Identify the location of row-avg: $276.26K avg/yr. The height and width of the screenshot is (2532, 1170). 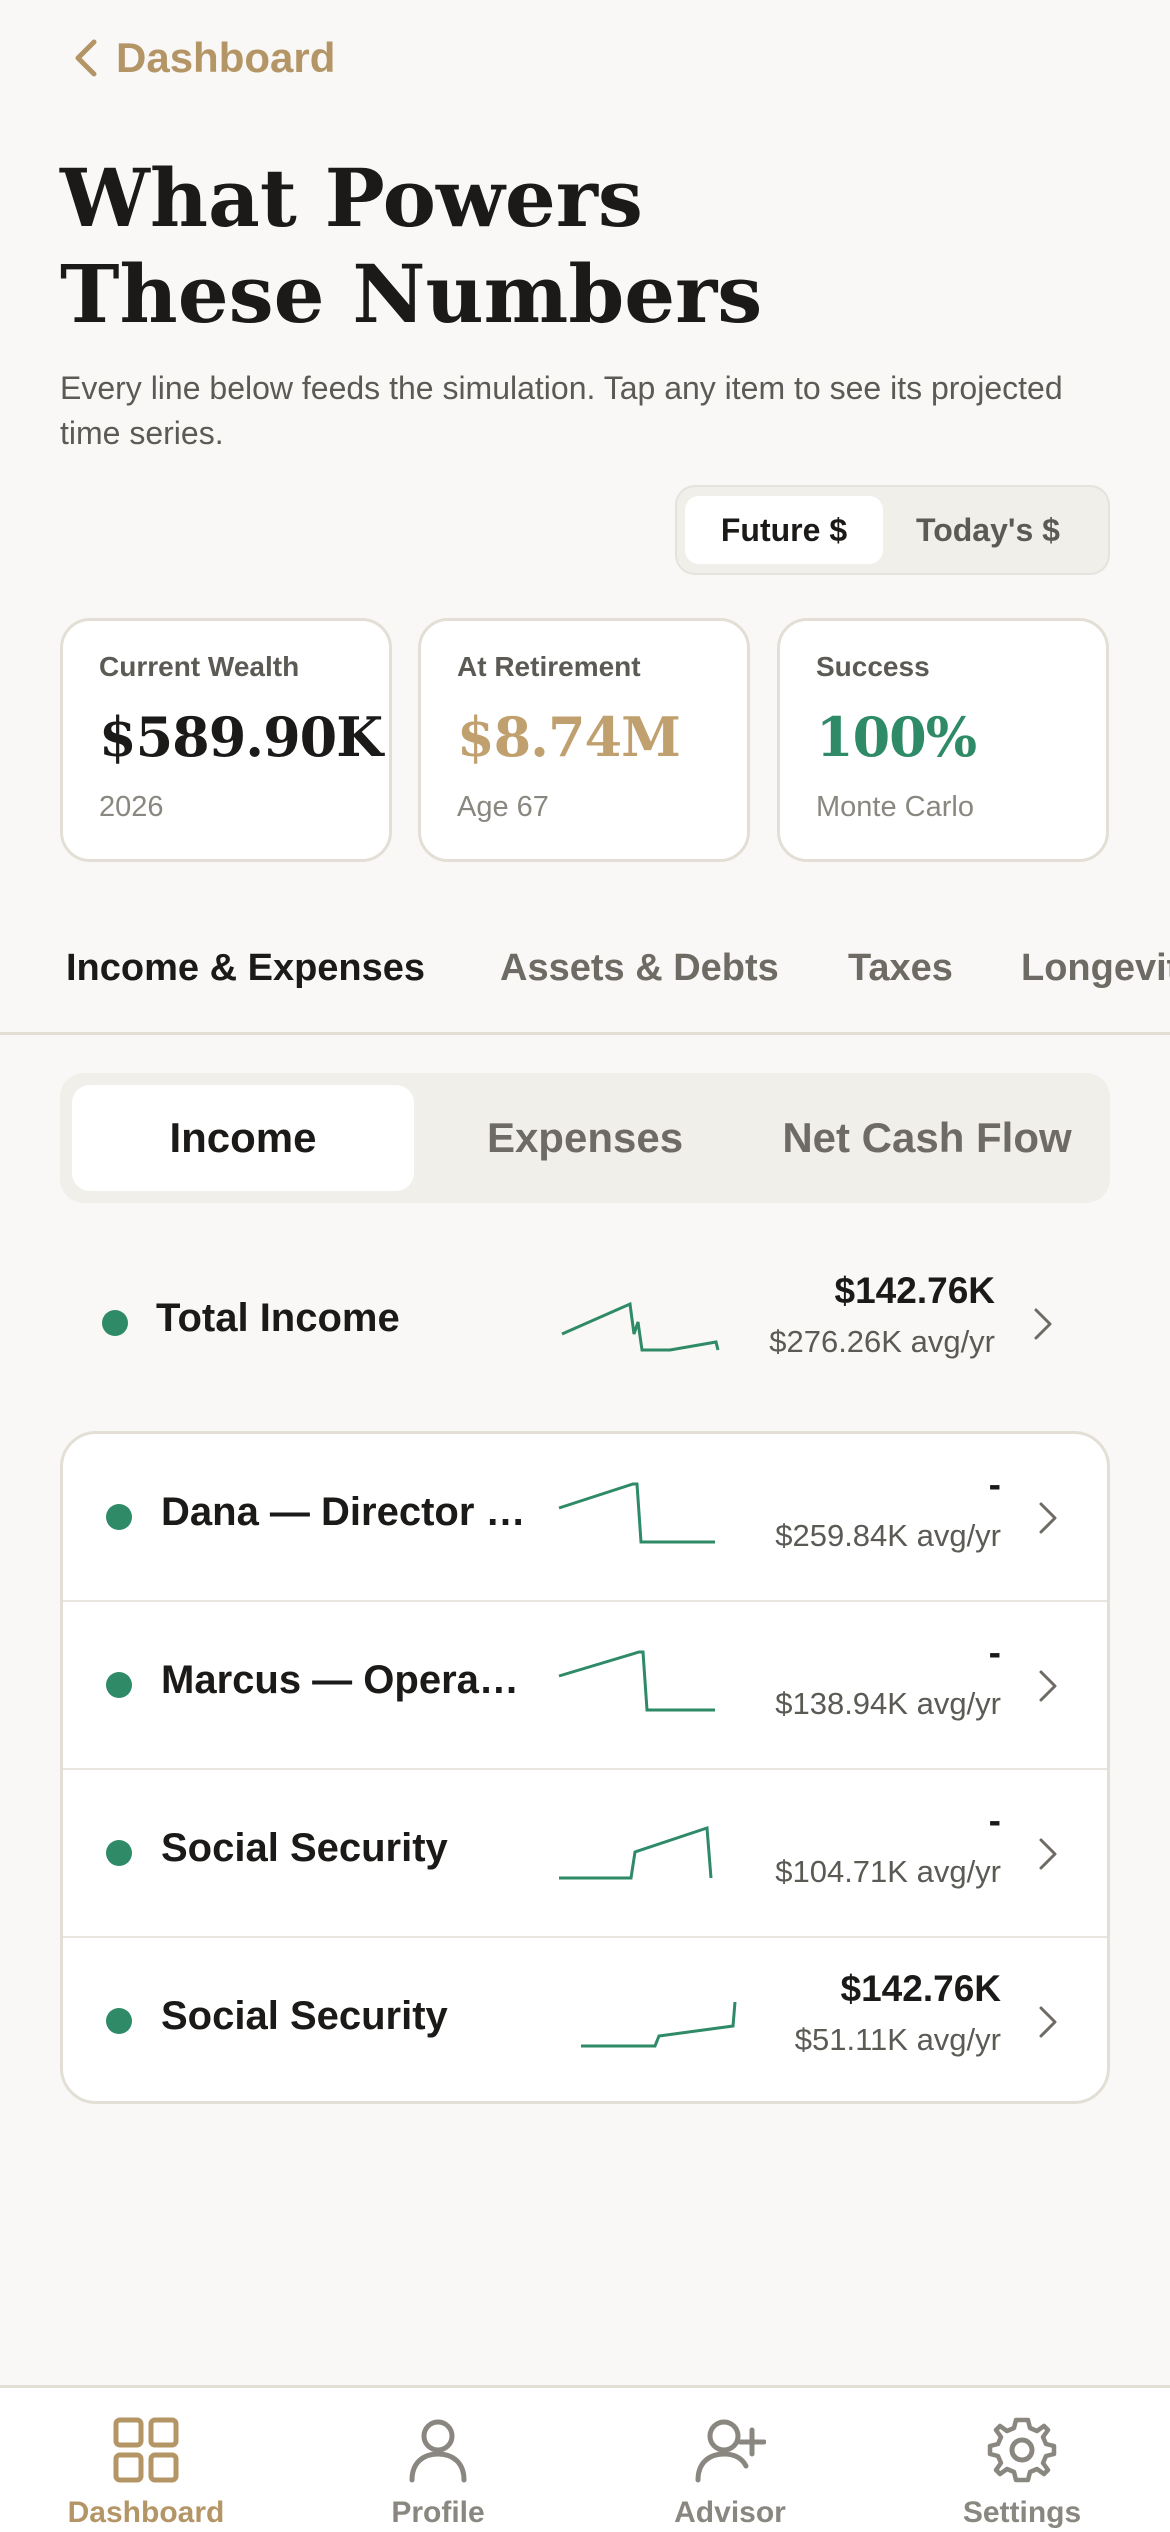
(882, 1341).